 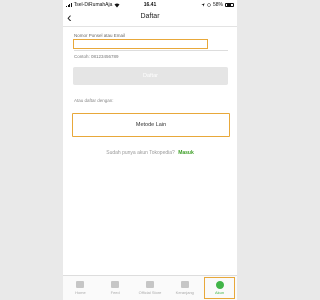 I want to click on tab-label: Official Store, so click(x=150, y=292).